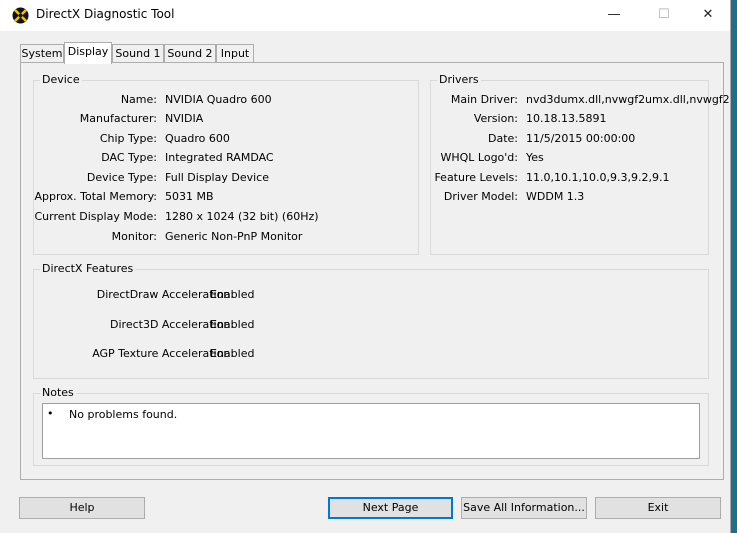  I want to click on monitor-label: Monitor:, so click(134, 236).